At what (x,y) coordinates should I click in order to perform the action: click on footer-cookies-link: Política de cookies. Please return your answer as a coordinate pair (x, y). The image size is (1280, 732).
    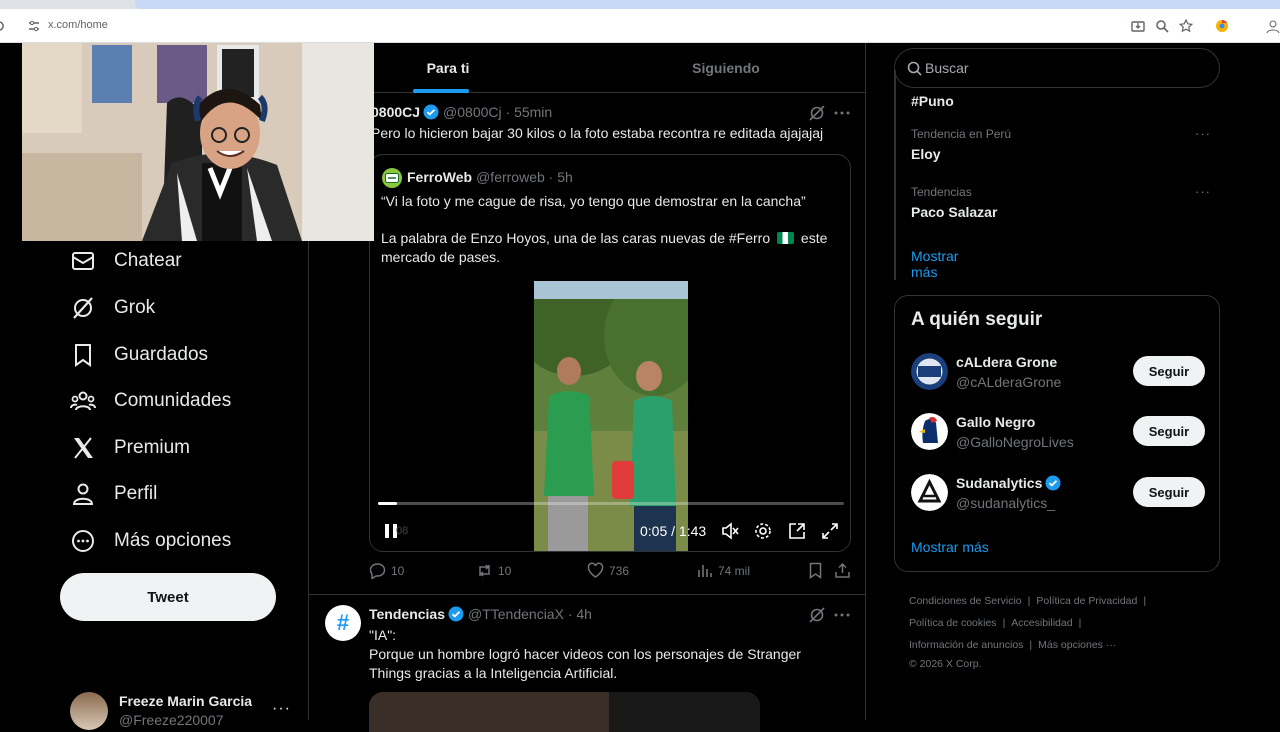
    Looking at the image, I should click on (953, 623).